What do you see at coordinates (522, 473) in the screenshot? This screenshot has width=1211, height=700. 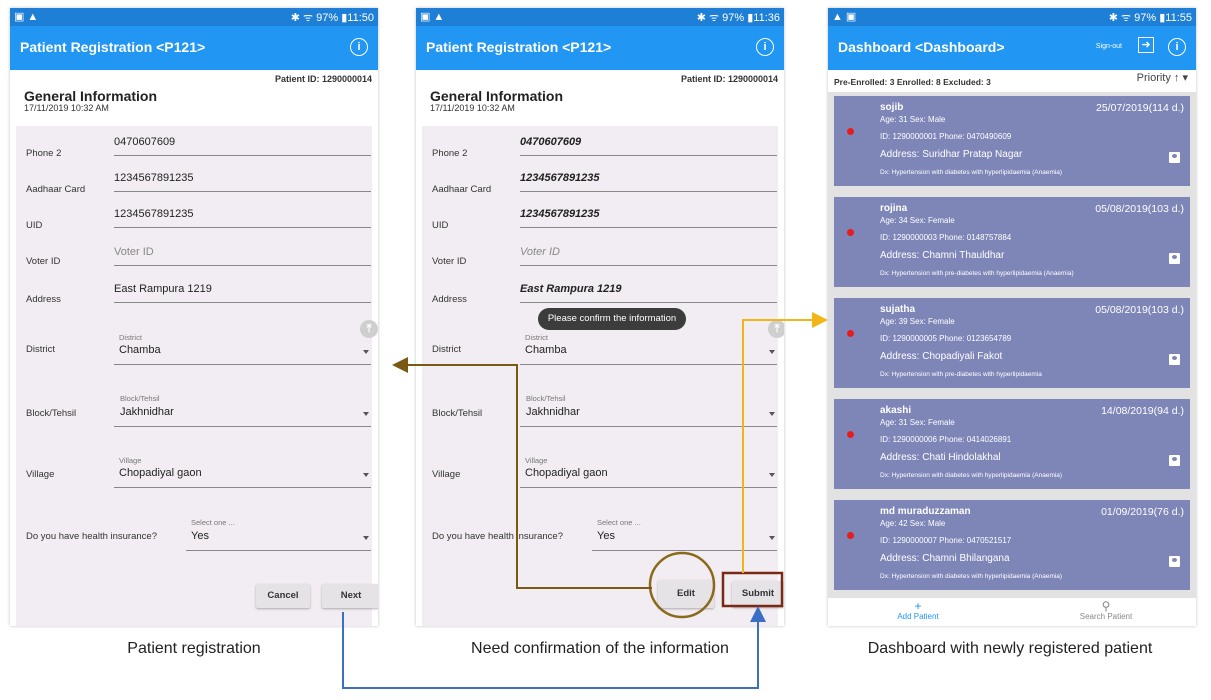 I see `edit-back-arrow` at bounding box center [522, 473].